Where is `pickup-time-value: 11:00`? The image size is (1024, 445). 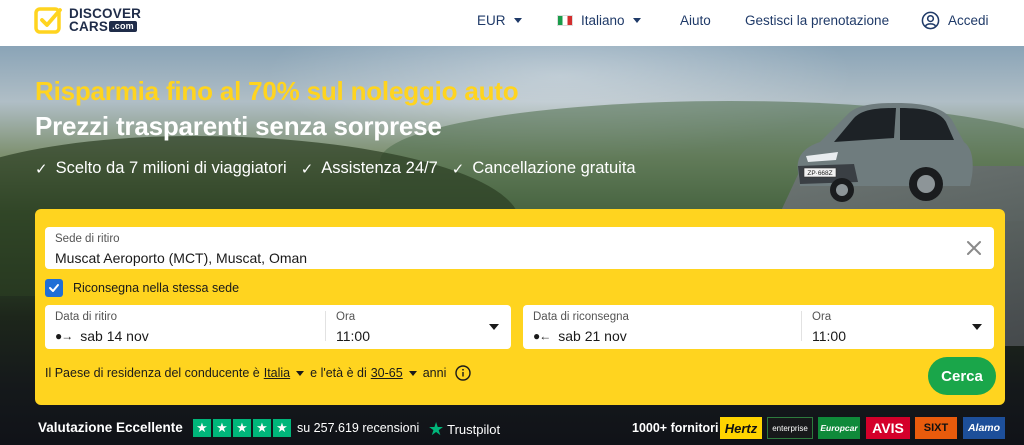
pickup-time-value: 11:00 is located at coordinates (353, 336).